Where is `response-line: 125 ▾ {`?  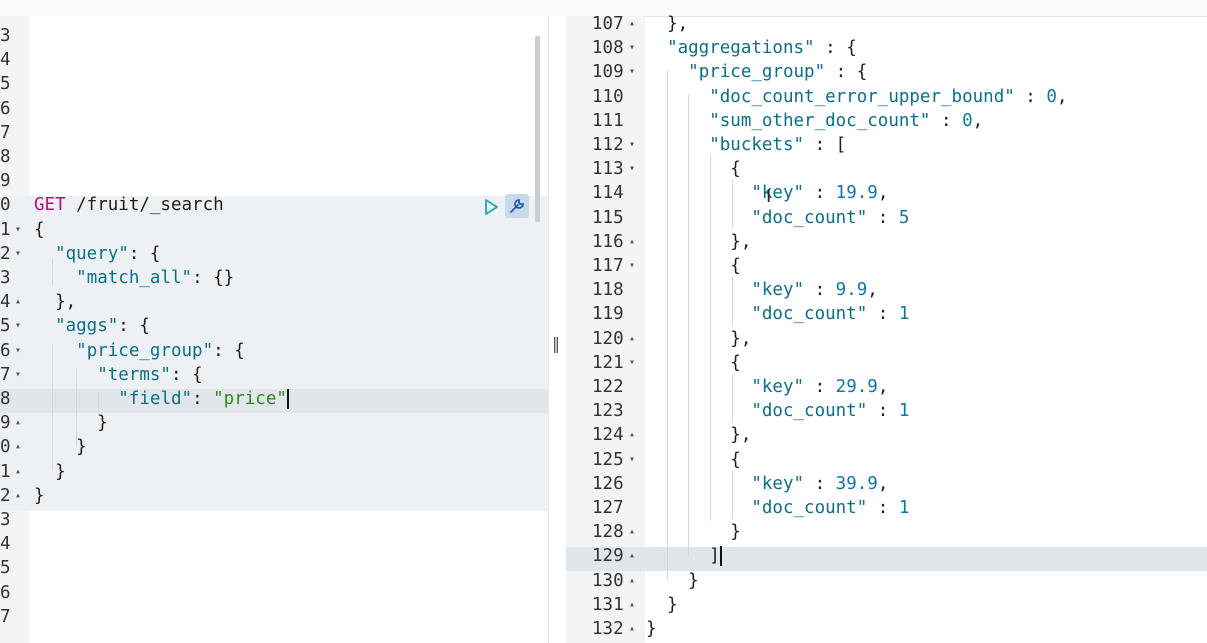 response-line: 125 ▾ { is located at coordinates (886, 460).